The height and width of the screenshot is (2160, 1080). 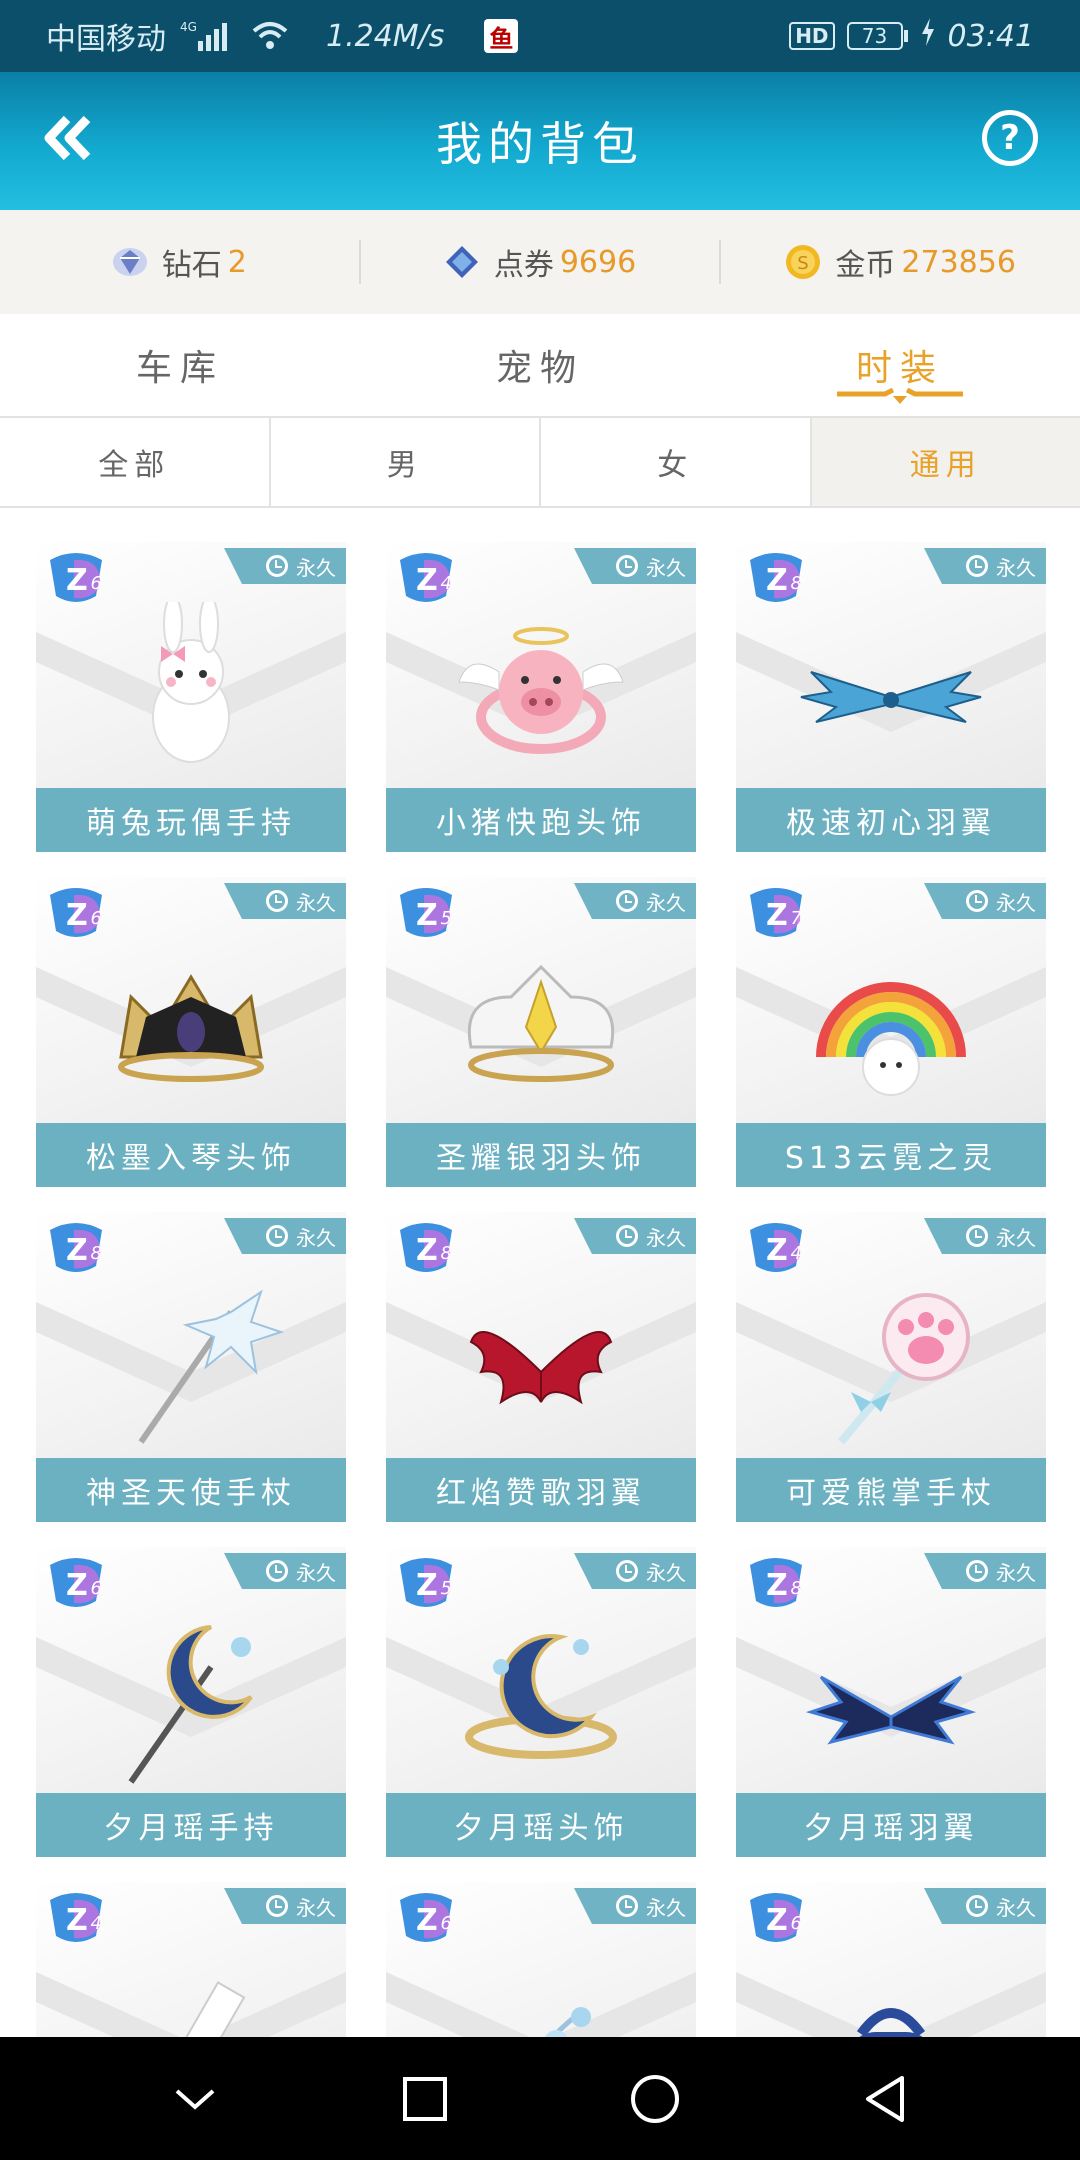 I want to click on square-icon, so click(x=425, y=2098).